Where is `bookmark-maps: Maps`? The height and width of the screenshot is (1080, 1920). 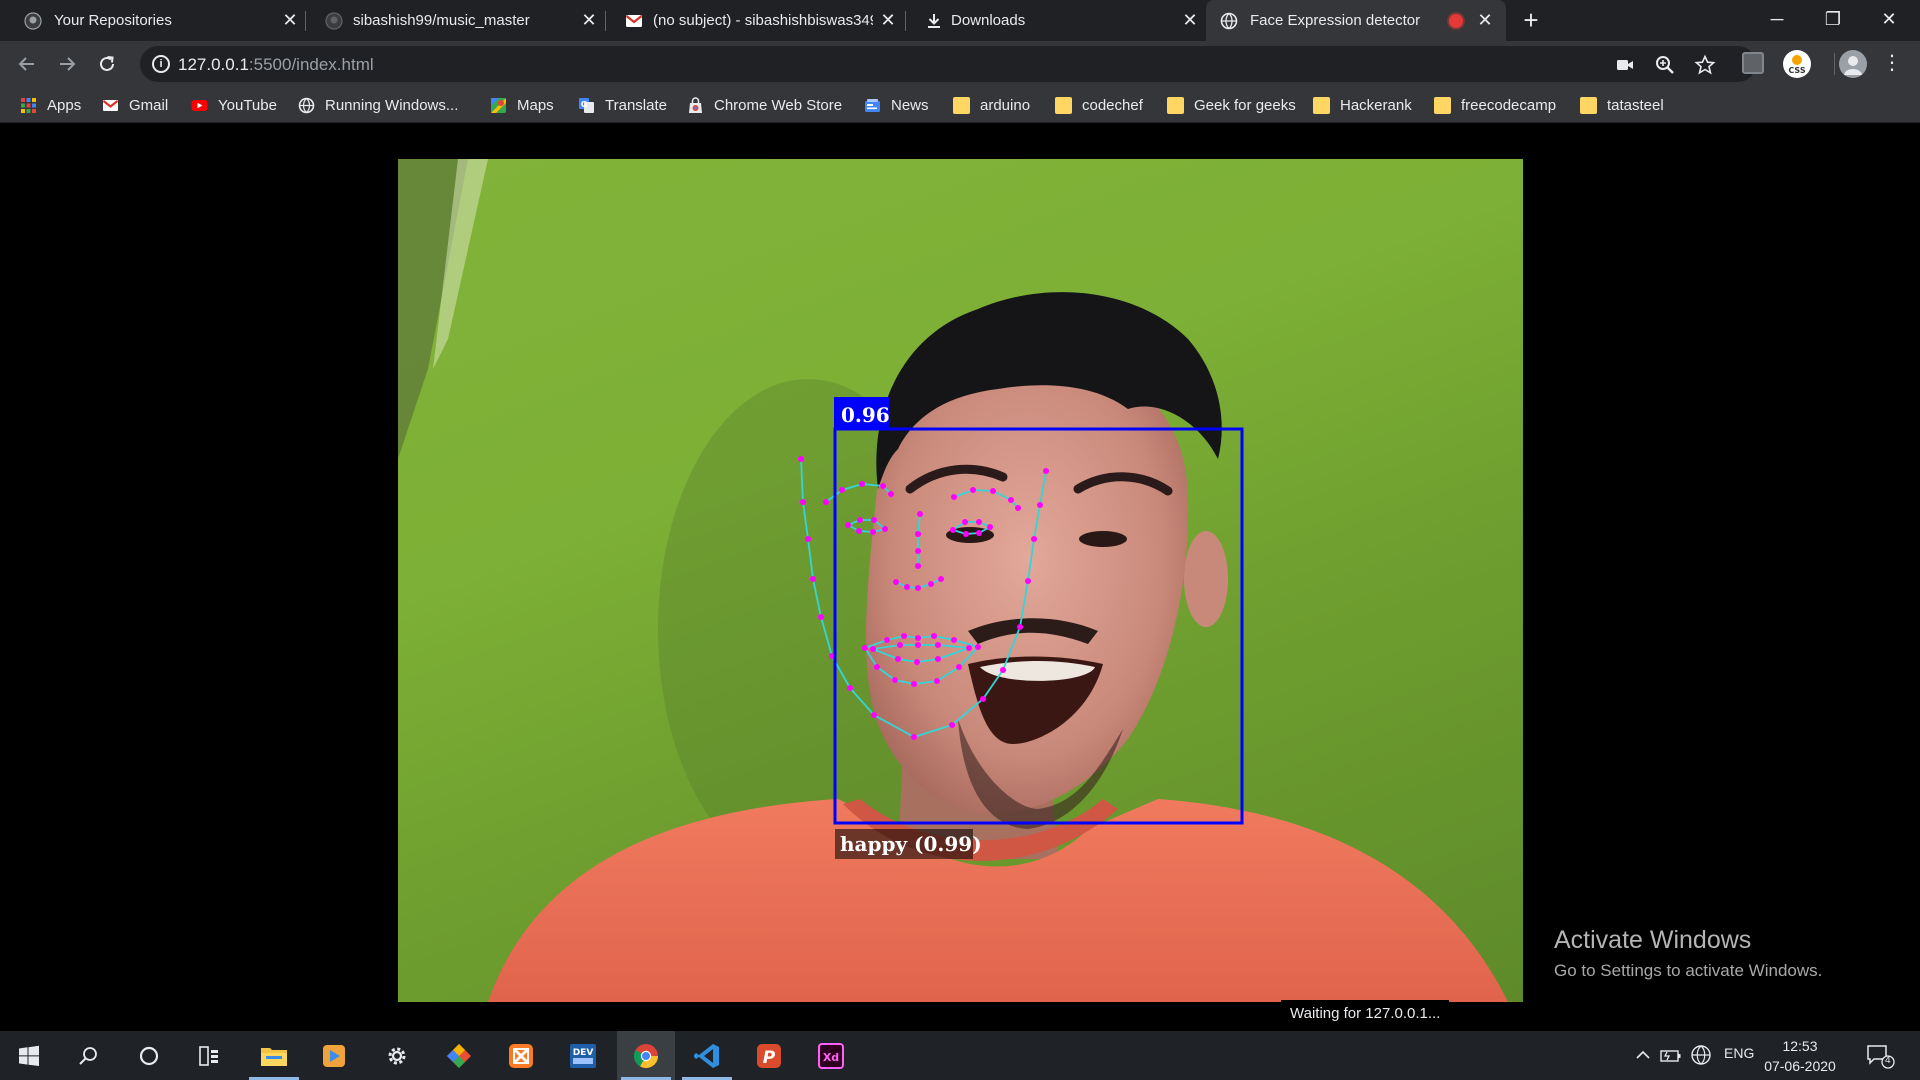 bookmark-maps: Maps is located at coordinates (522, 105).